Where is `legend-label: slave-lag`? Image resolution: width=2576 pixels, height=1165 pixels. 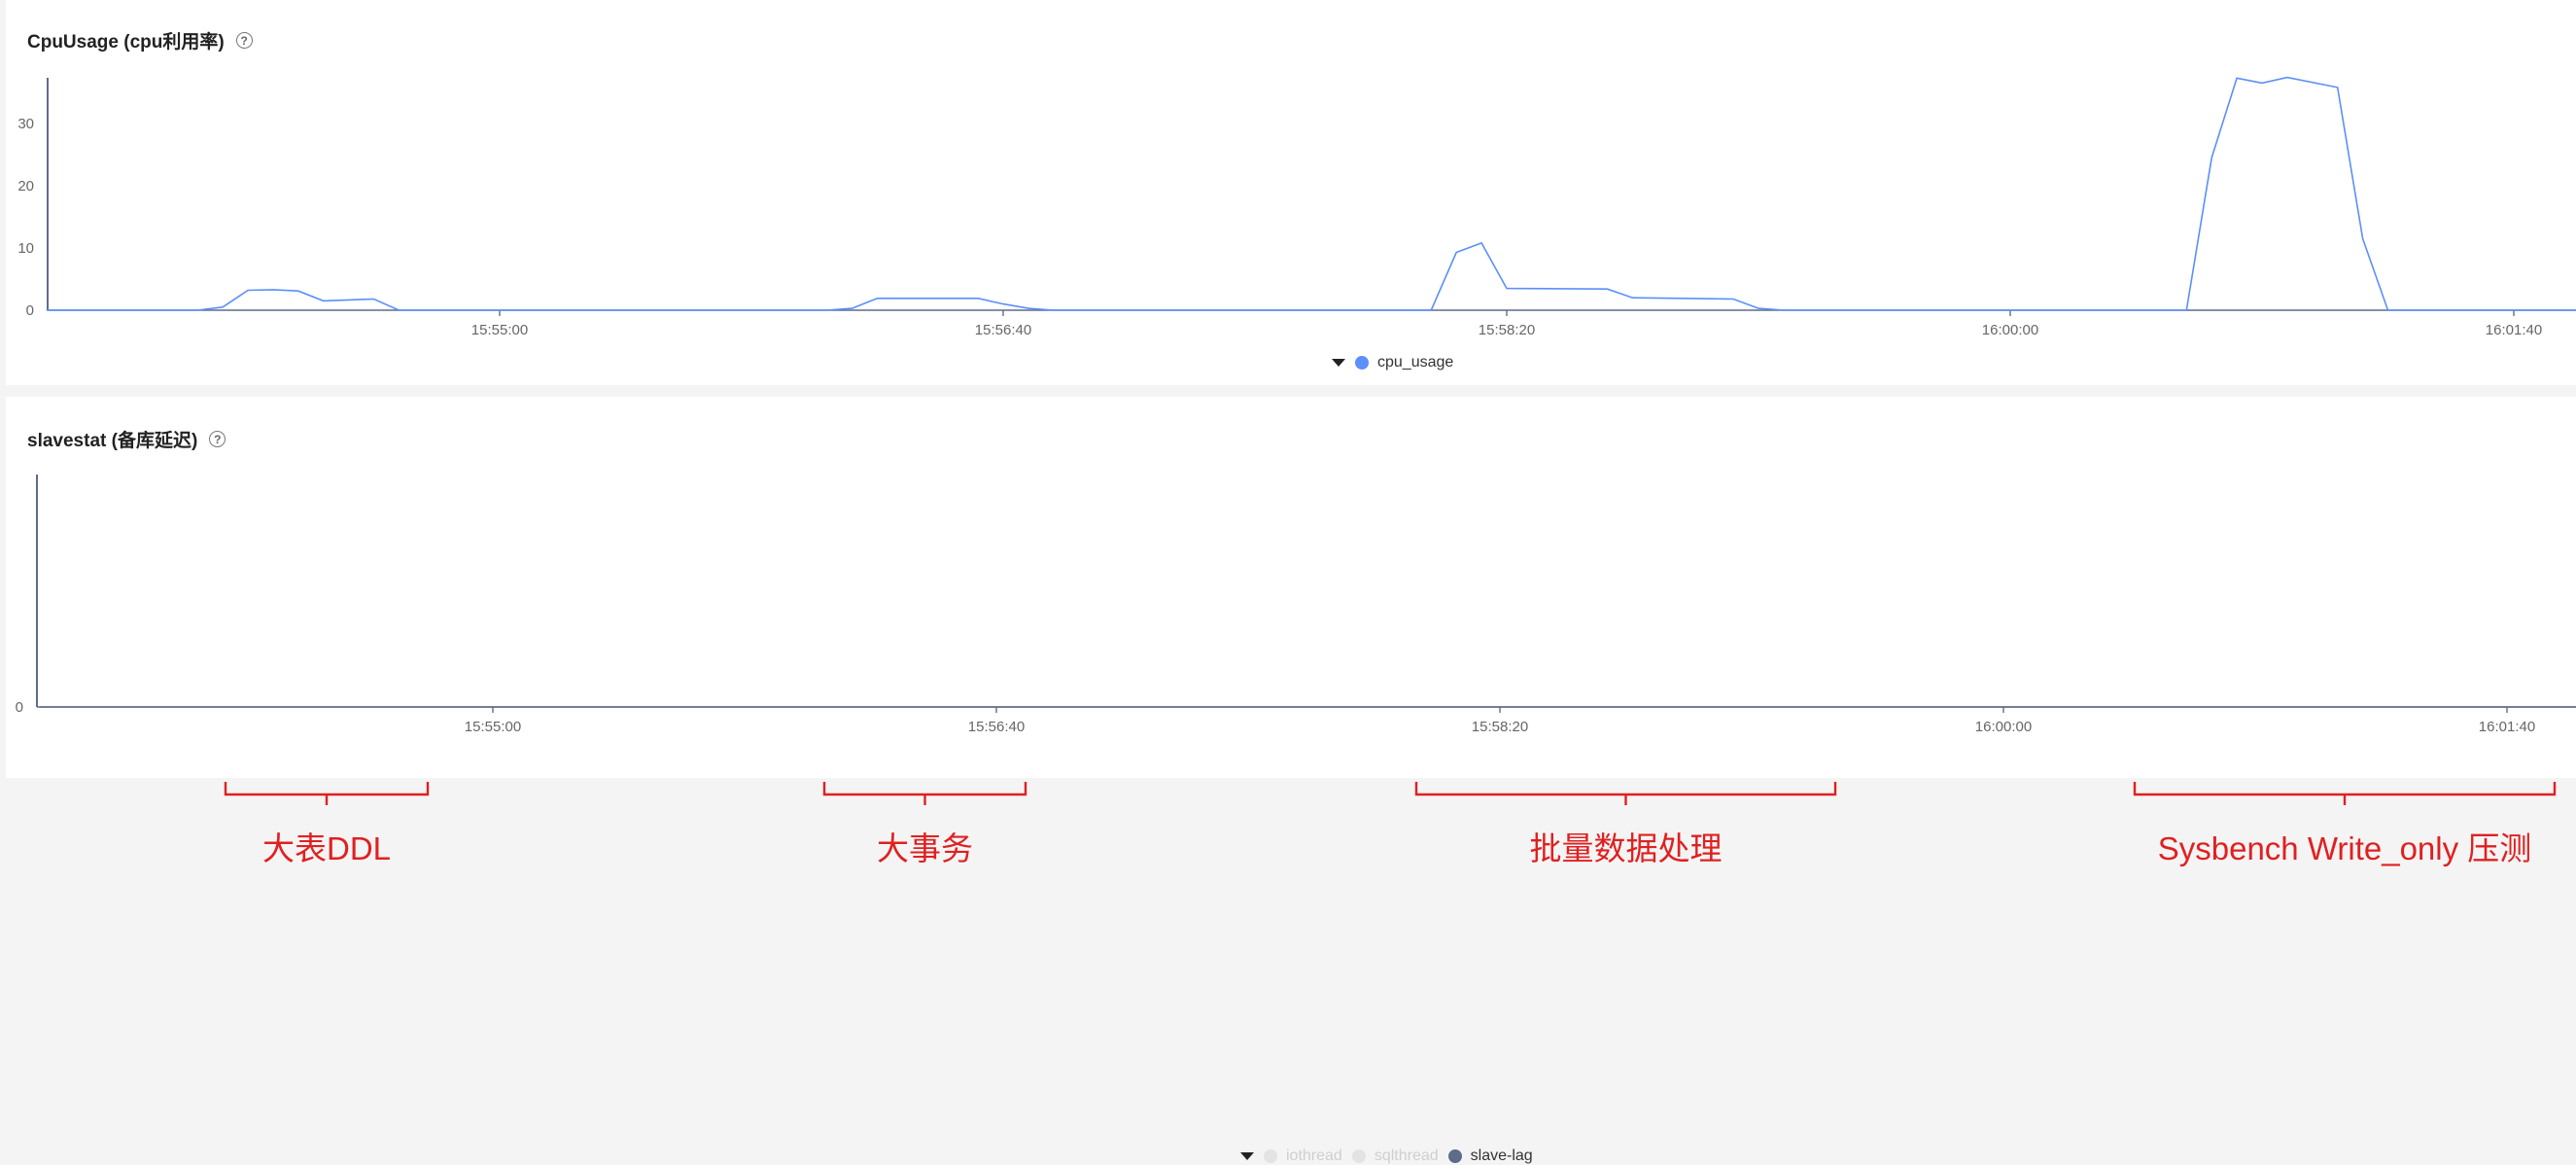 legend-label: slave-lag is located at coordinates (1501, 1155).